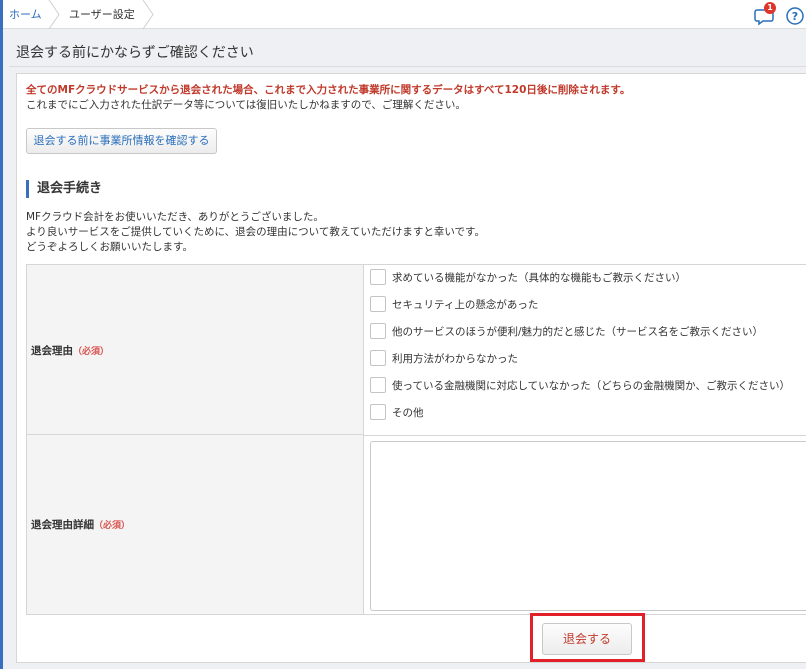 This screenshot has width=806, height=669. I want to click on reason-checkbox-other: その他, so click(397, 412).